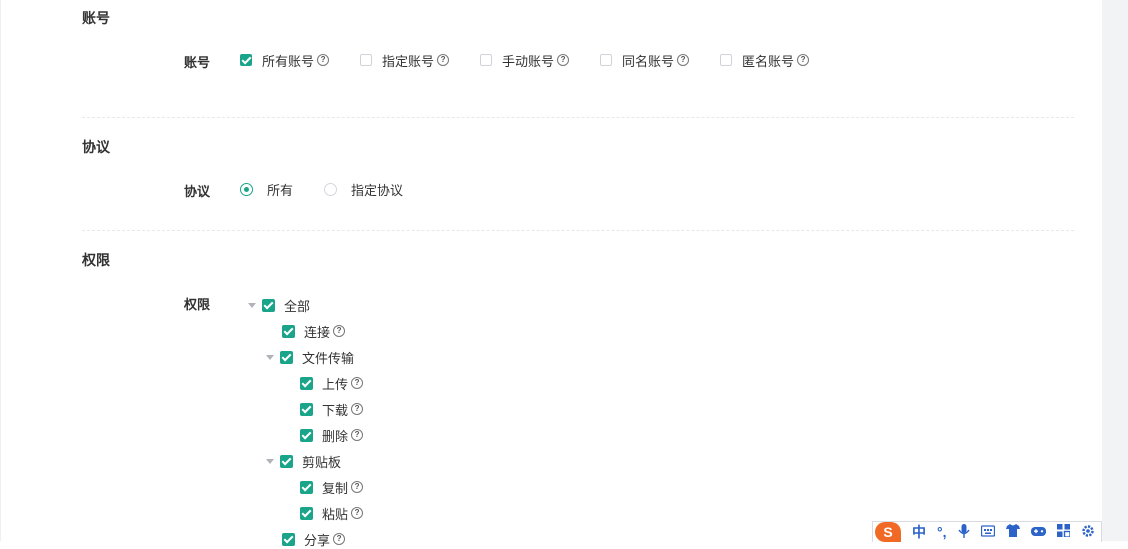 The width and height of the screenshot is (1128, 549). Describe the element at coordinates (768, 61) in the screenshot. I see `option-label: 匿名账号` at that location.